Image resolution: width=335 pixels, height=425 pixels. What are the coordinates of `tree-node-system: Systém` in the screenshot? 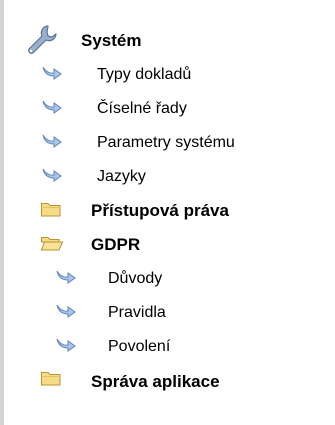 It's located at (165, 39).